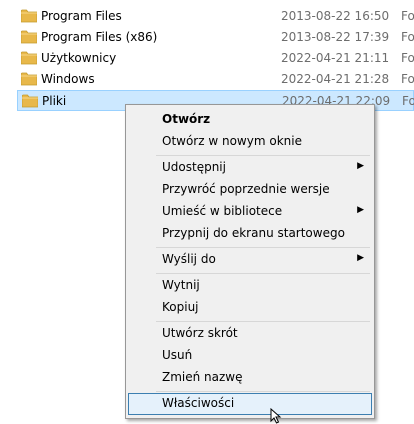 The height and width of the screenshot is (424, 414). I want to click on menu-item-label: Przypnij do ekranu startowego, so click(253, 233).